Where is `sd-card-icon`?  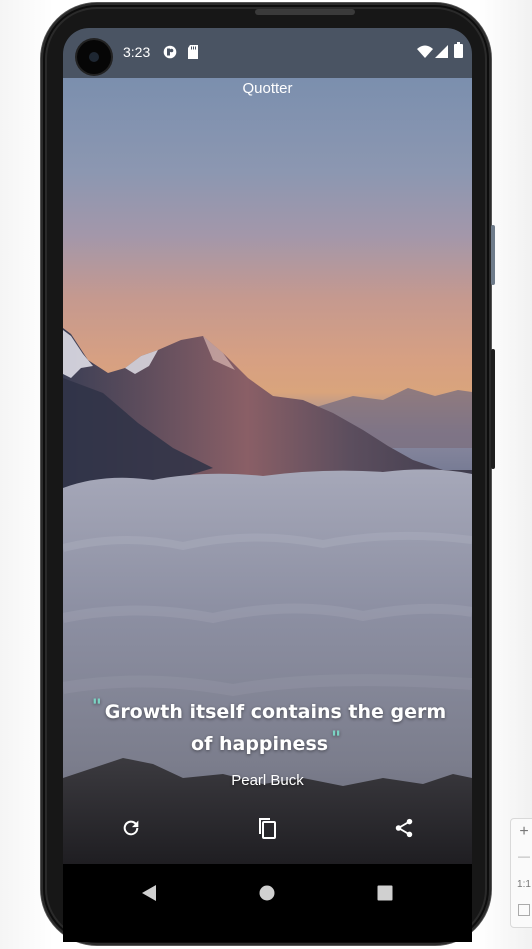
sd-card-icon is located at coordinates (193, 53).